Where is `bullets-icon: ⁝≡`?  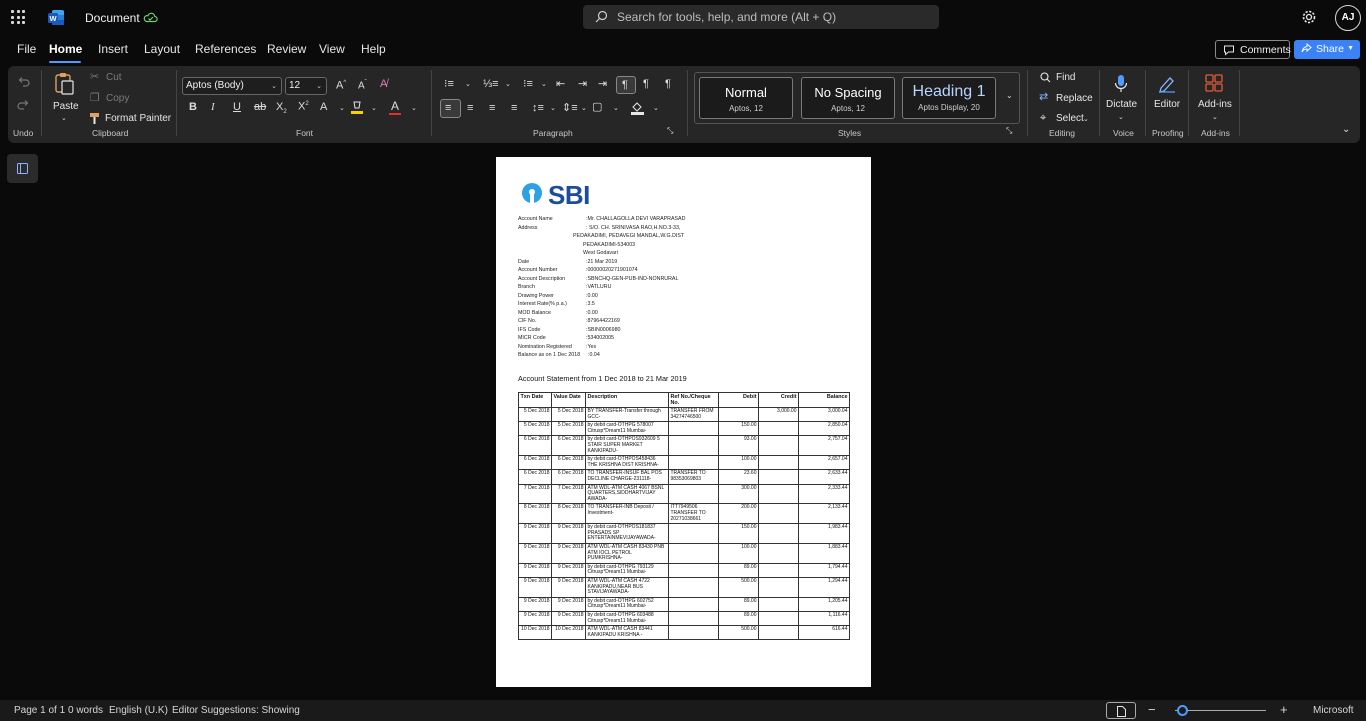
bullets-icon: ⁝≡ is located at coordinates (449, 84).